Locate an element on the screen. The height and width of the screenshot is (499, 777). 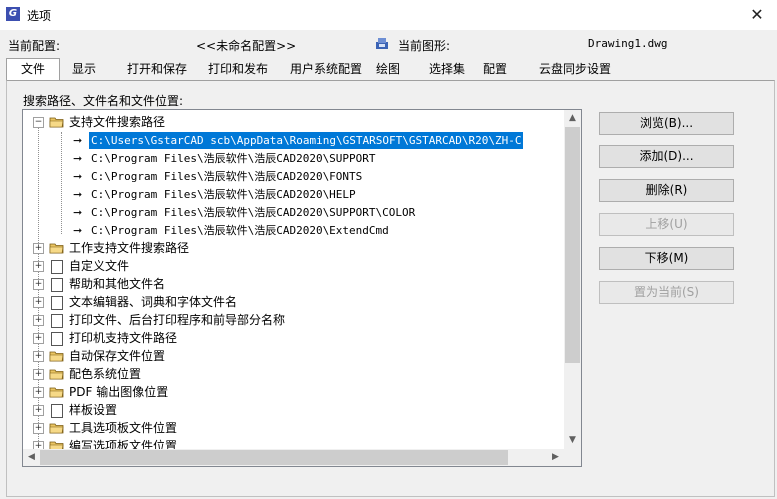
tree-node-label: 自动保存文件位置 is located at coordinates (117, 356).